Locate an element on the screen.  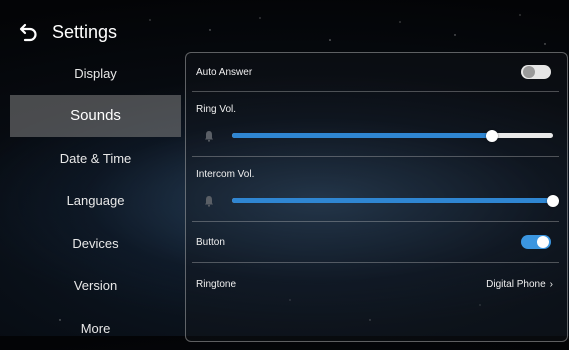
sidebar-item-language: Language is located at coordinates (95, 201).